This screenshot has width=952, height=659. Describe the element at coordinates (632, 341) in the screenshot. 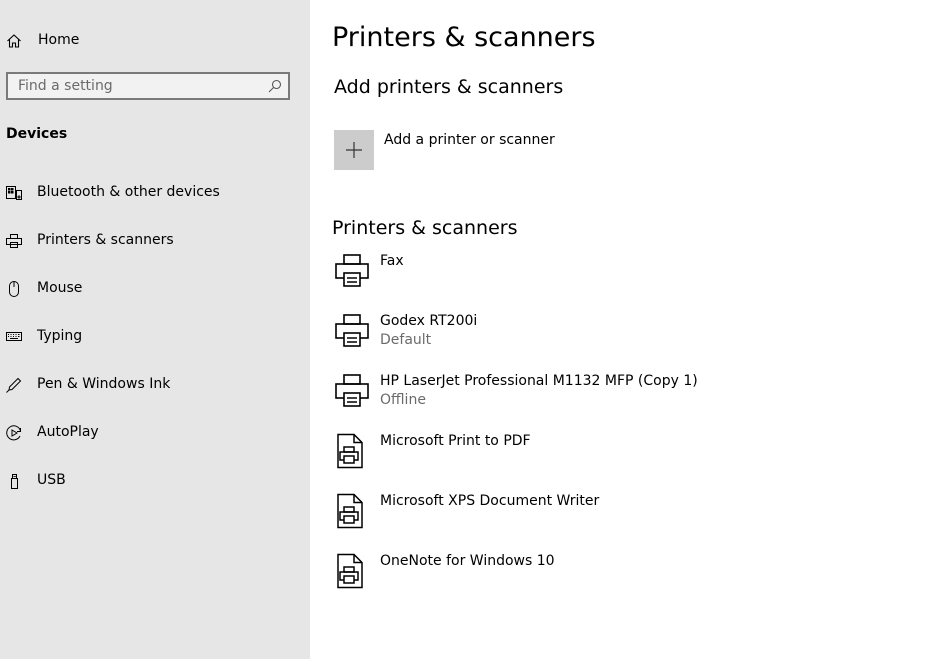

I see `printer-item-godex: Godex RT200i Default` at that location.